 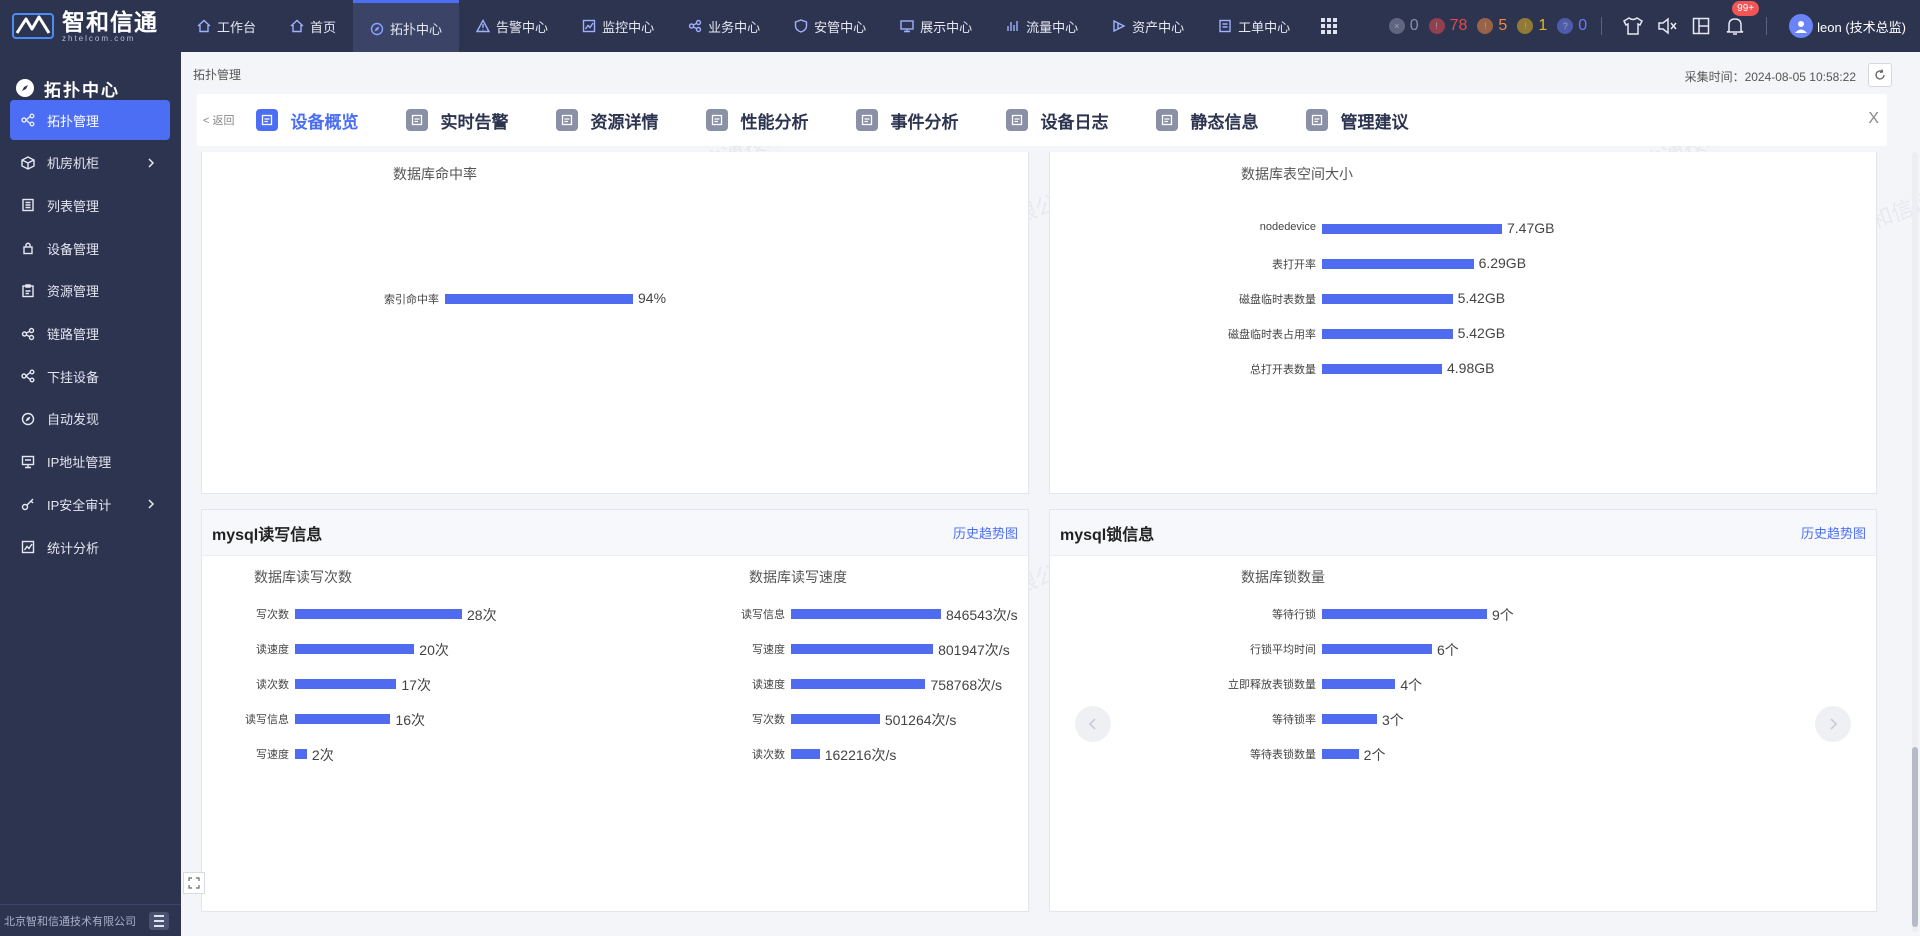 I want to click on list-icon, so click(x=28, y=205).